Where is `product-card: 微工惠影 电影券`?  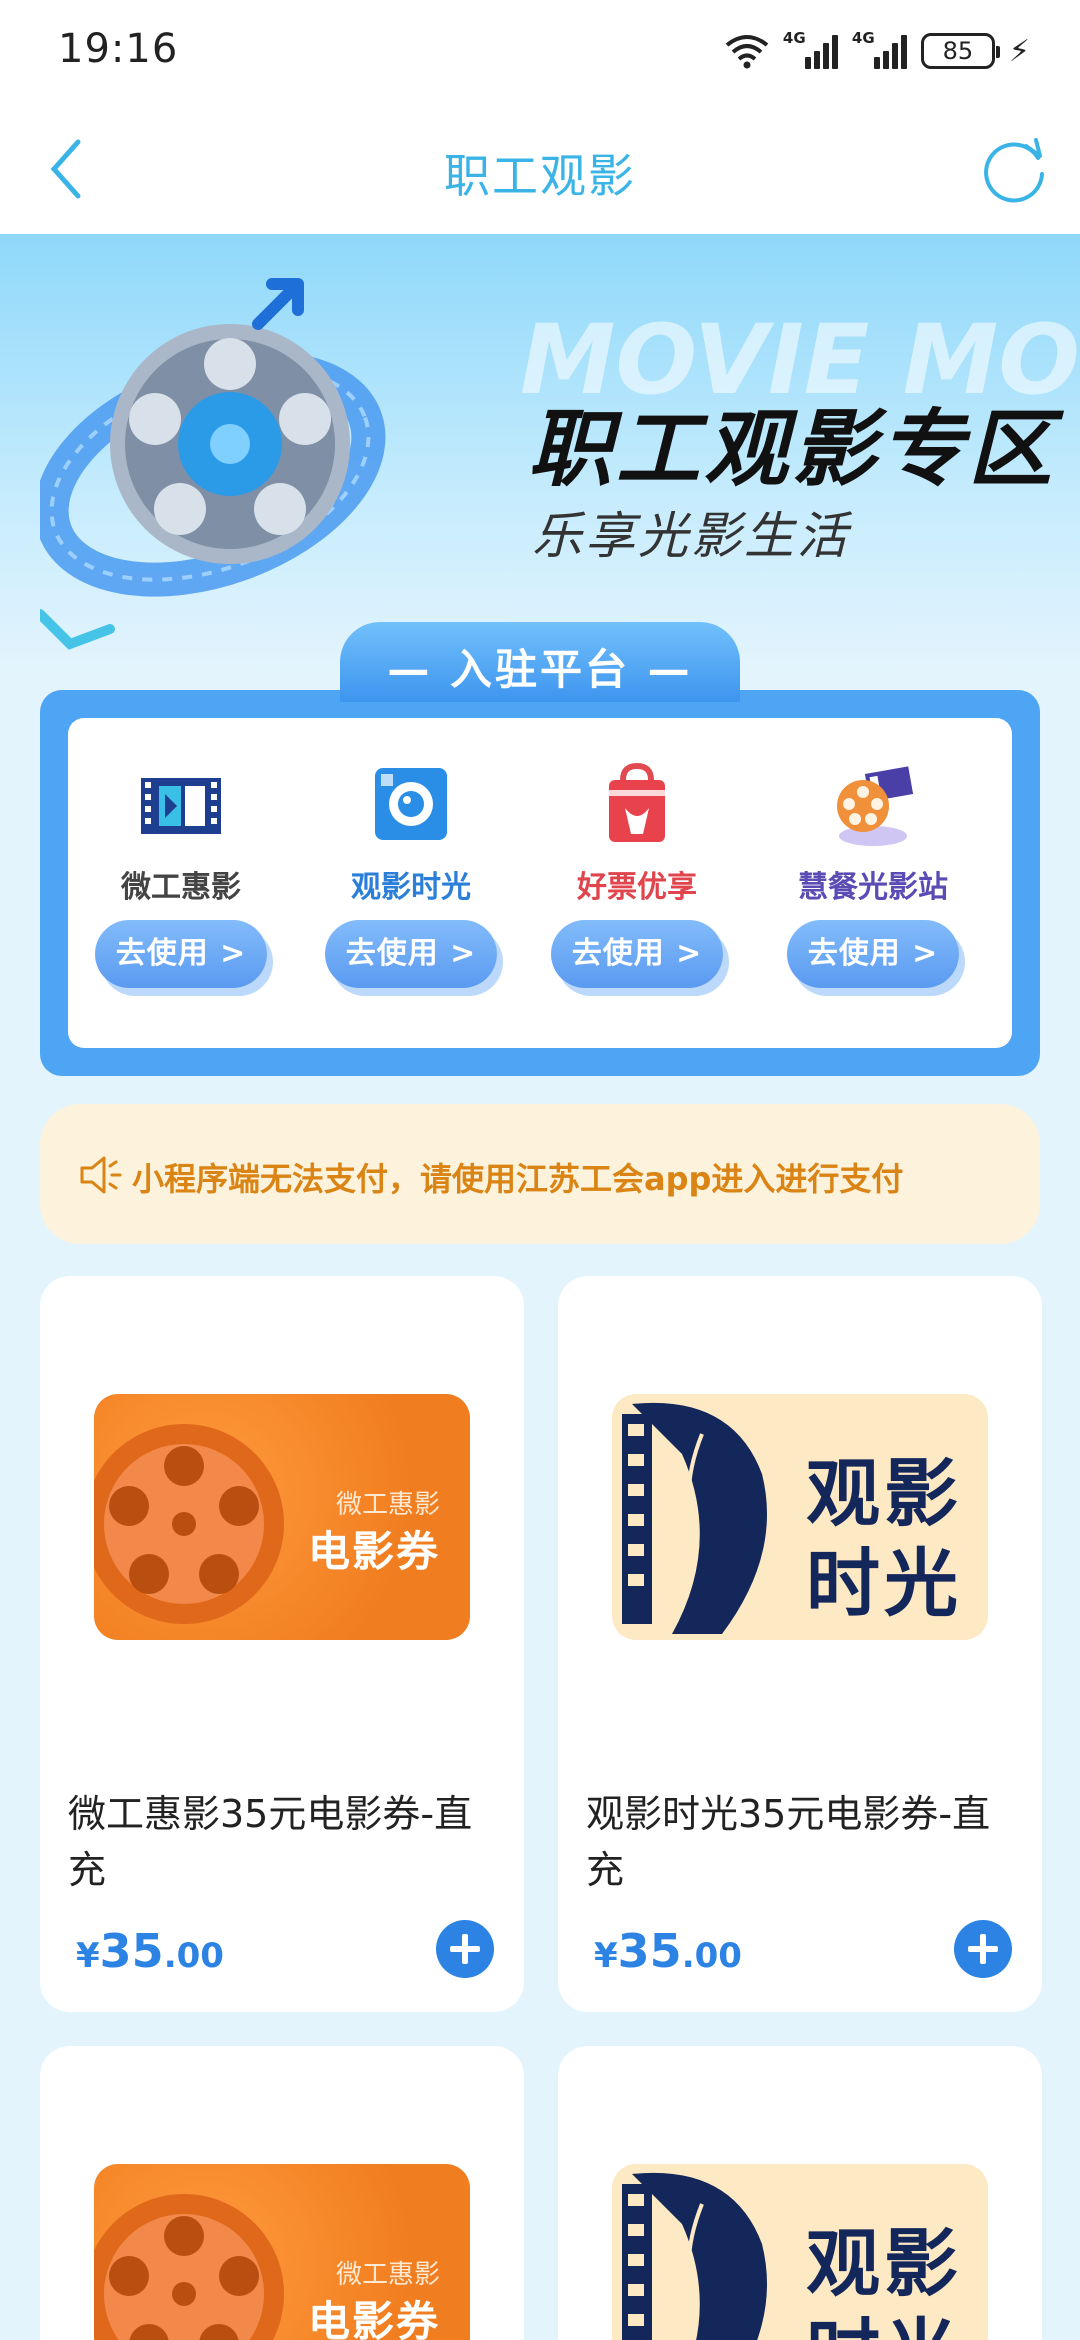 product-card: 微工惠影 电影券 is located at coordinates (282, 2193).